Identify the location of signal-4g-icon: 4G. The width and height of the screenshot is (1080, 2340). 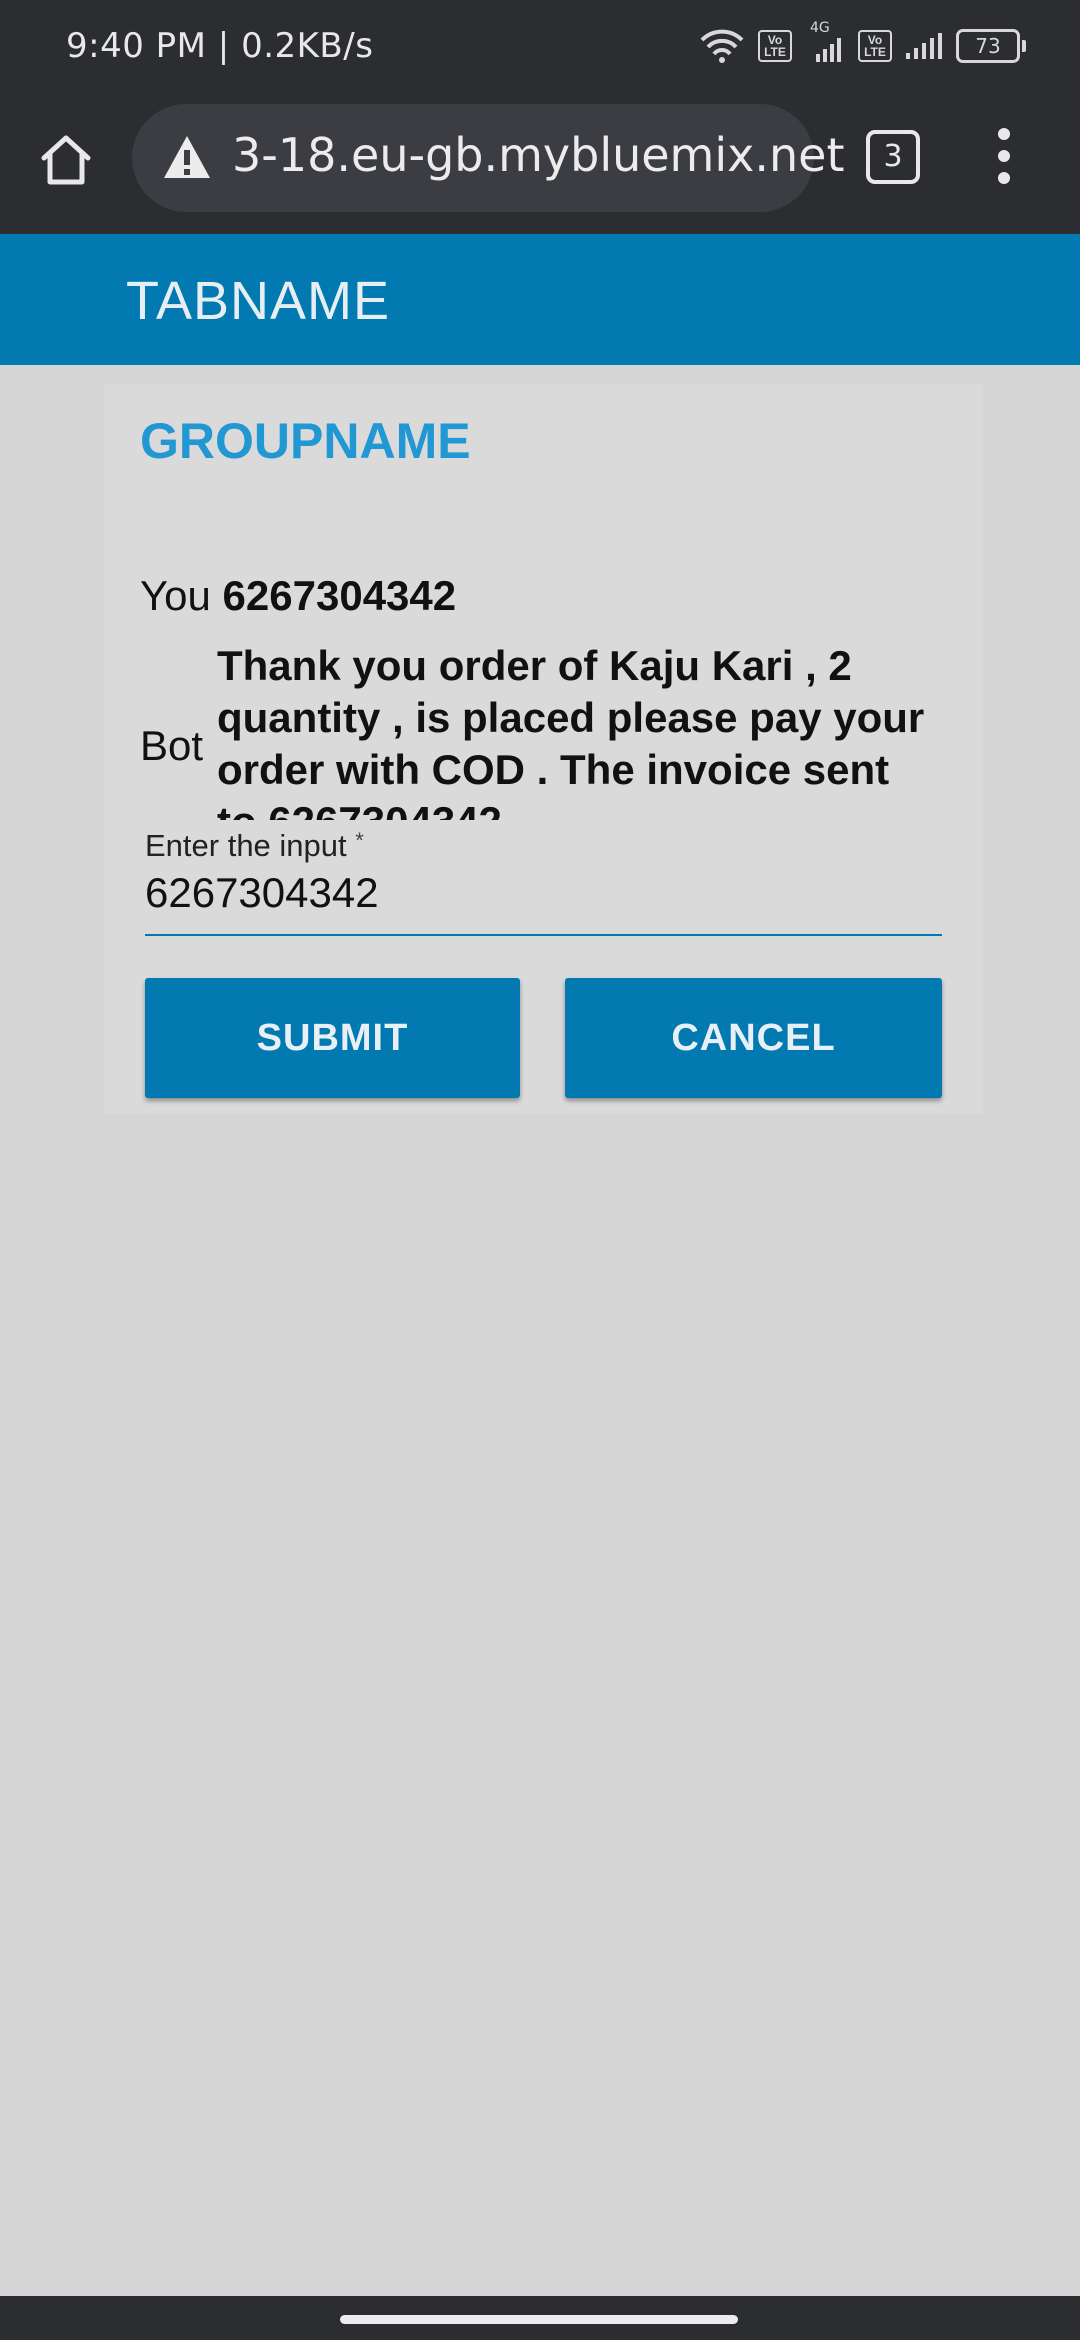
(825, 41).